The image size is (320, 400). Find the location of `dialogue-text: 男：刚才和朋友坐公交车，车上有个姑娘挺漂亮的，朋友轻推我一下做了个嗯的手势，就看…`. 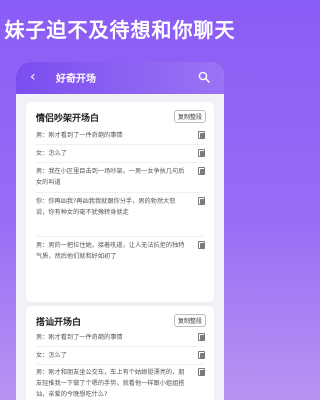

dialogue-text: 男：刚才和朋友坐公交车，车上有个姑娘挺漂亮的，朋友轻推我一下做了个嗯的手势，就看… is located at coordinates (110, 383).